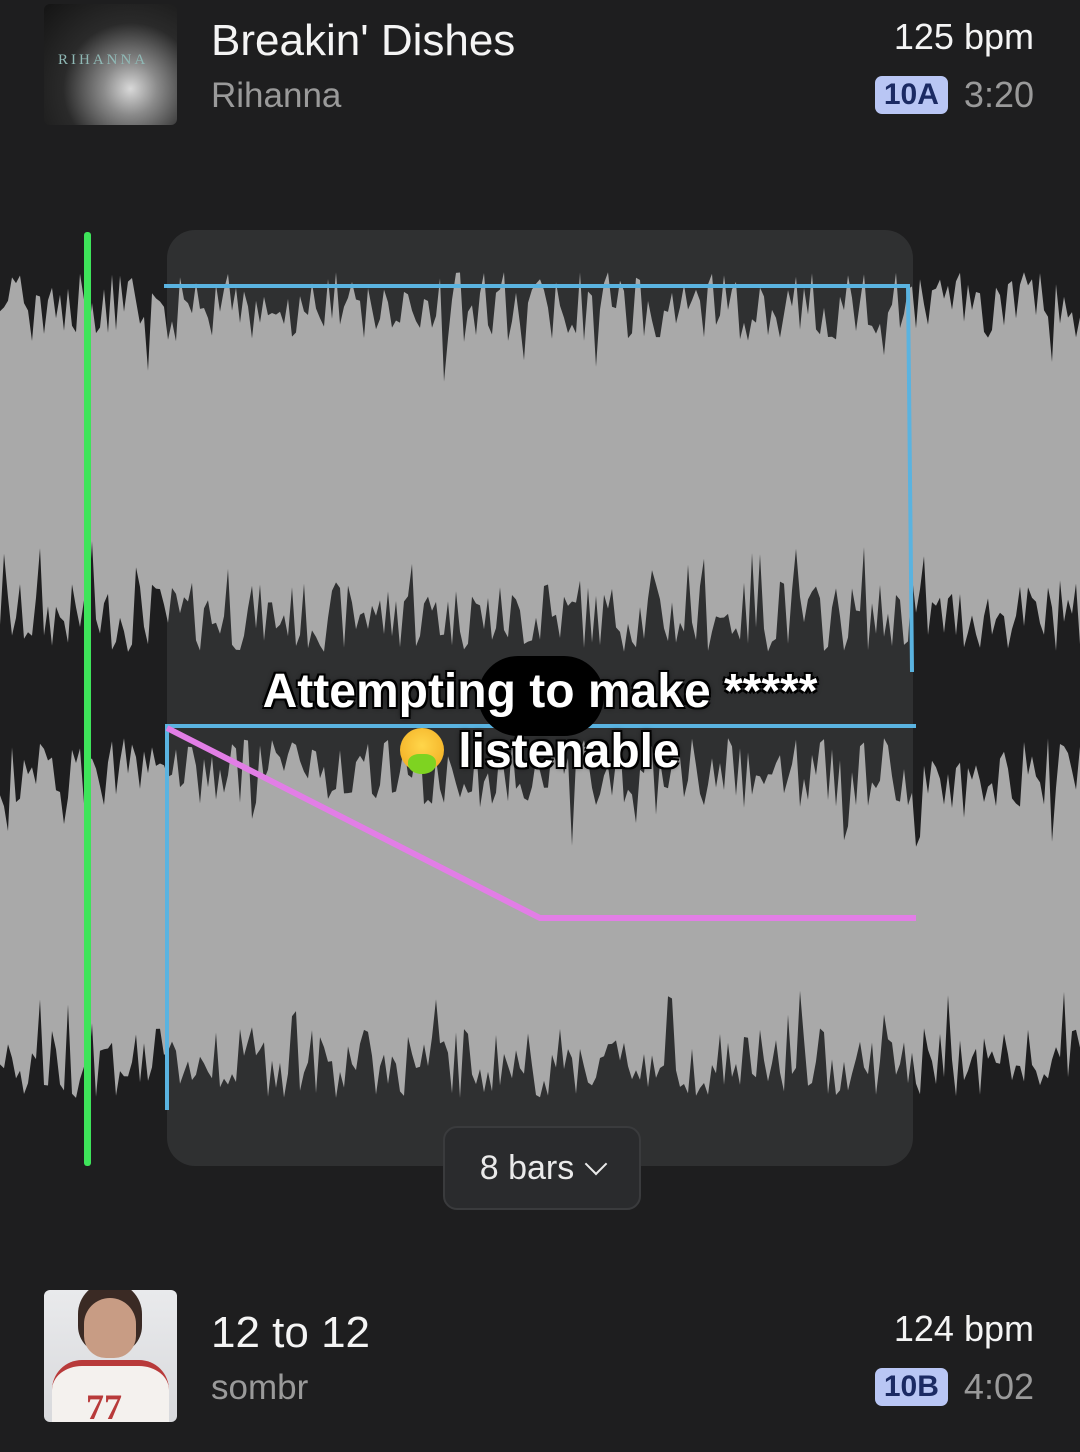 The height and width of the screenshot is (1452, 1080). What do you see at coordinates (540, 691) in the screenshot?
I see `caption-line-1: Attempting to make *****` at bounding box center [540, 691].